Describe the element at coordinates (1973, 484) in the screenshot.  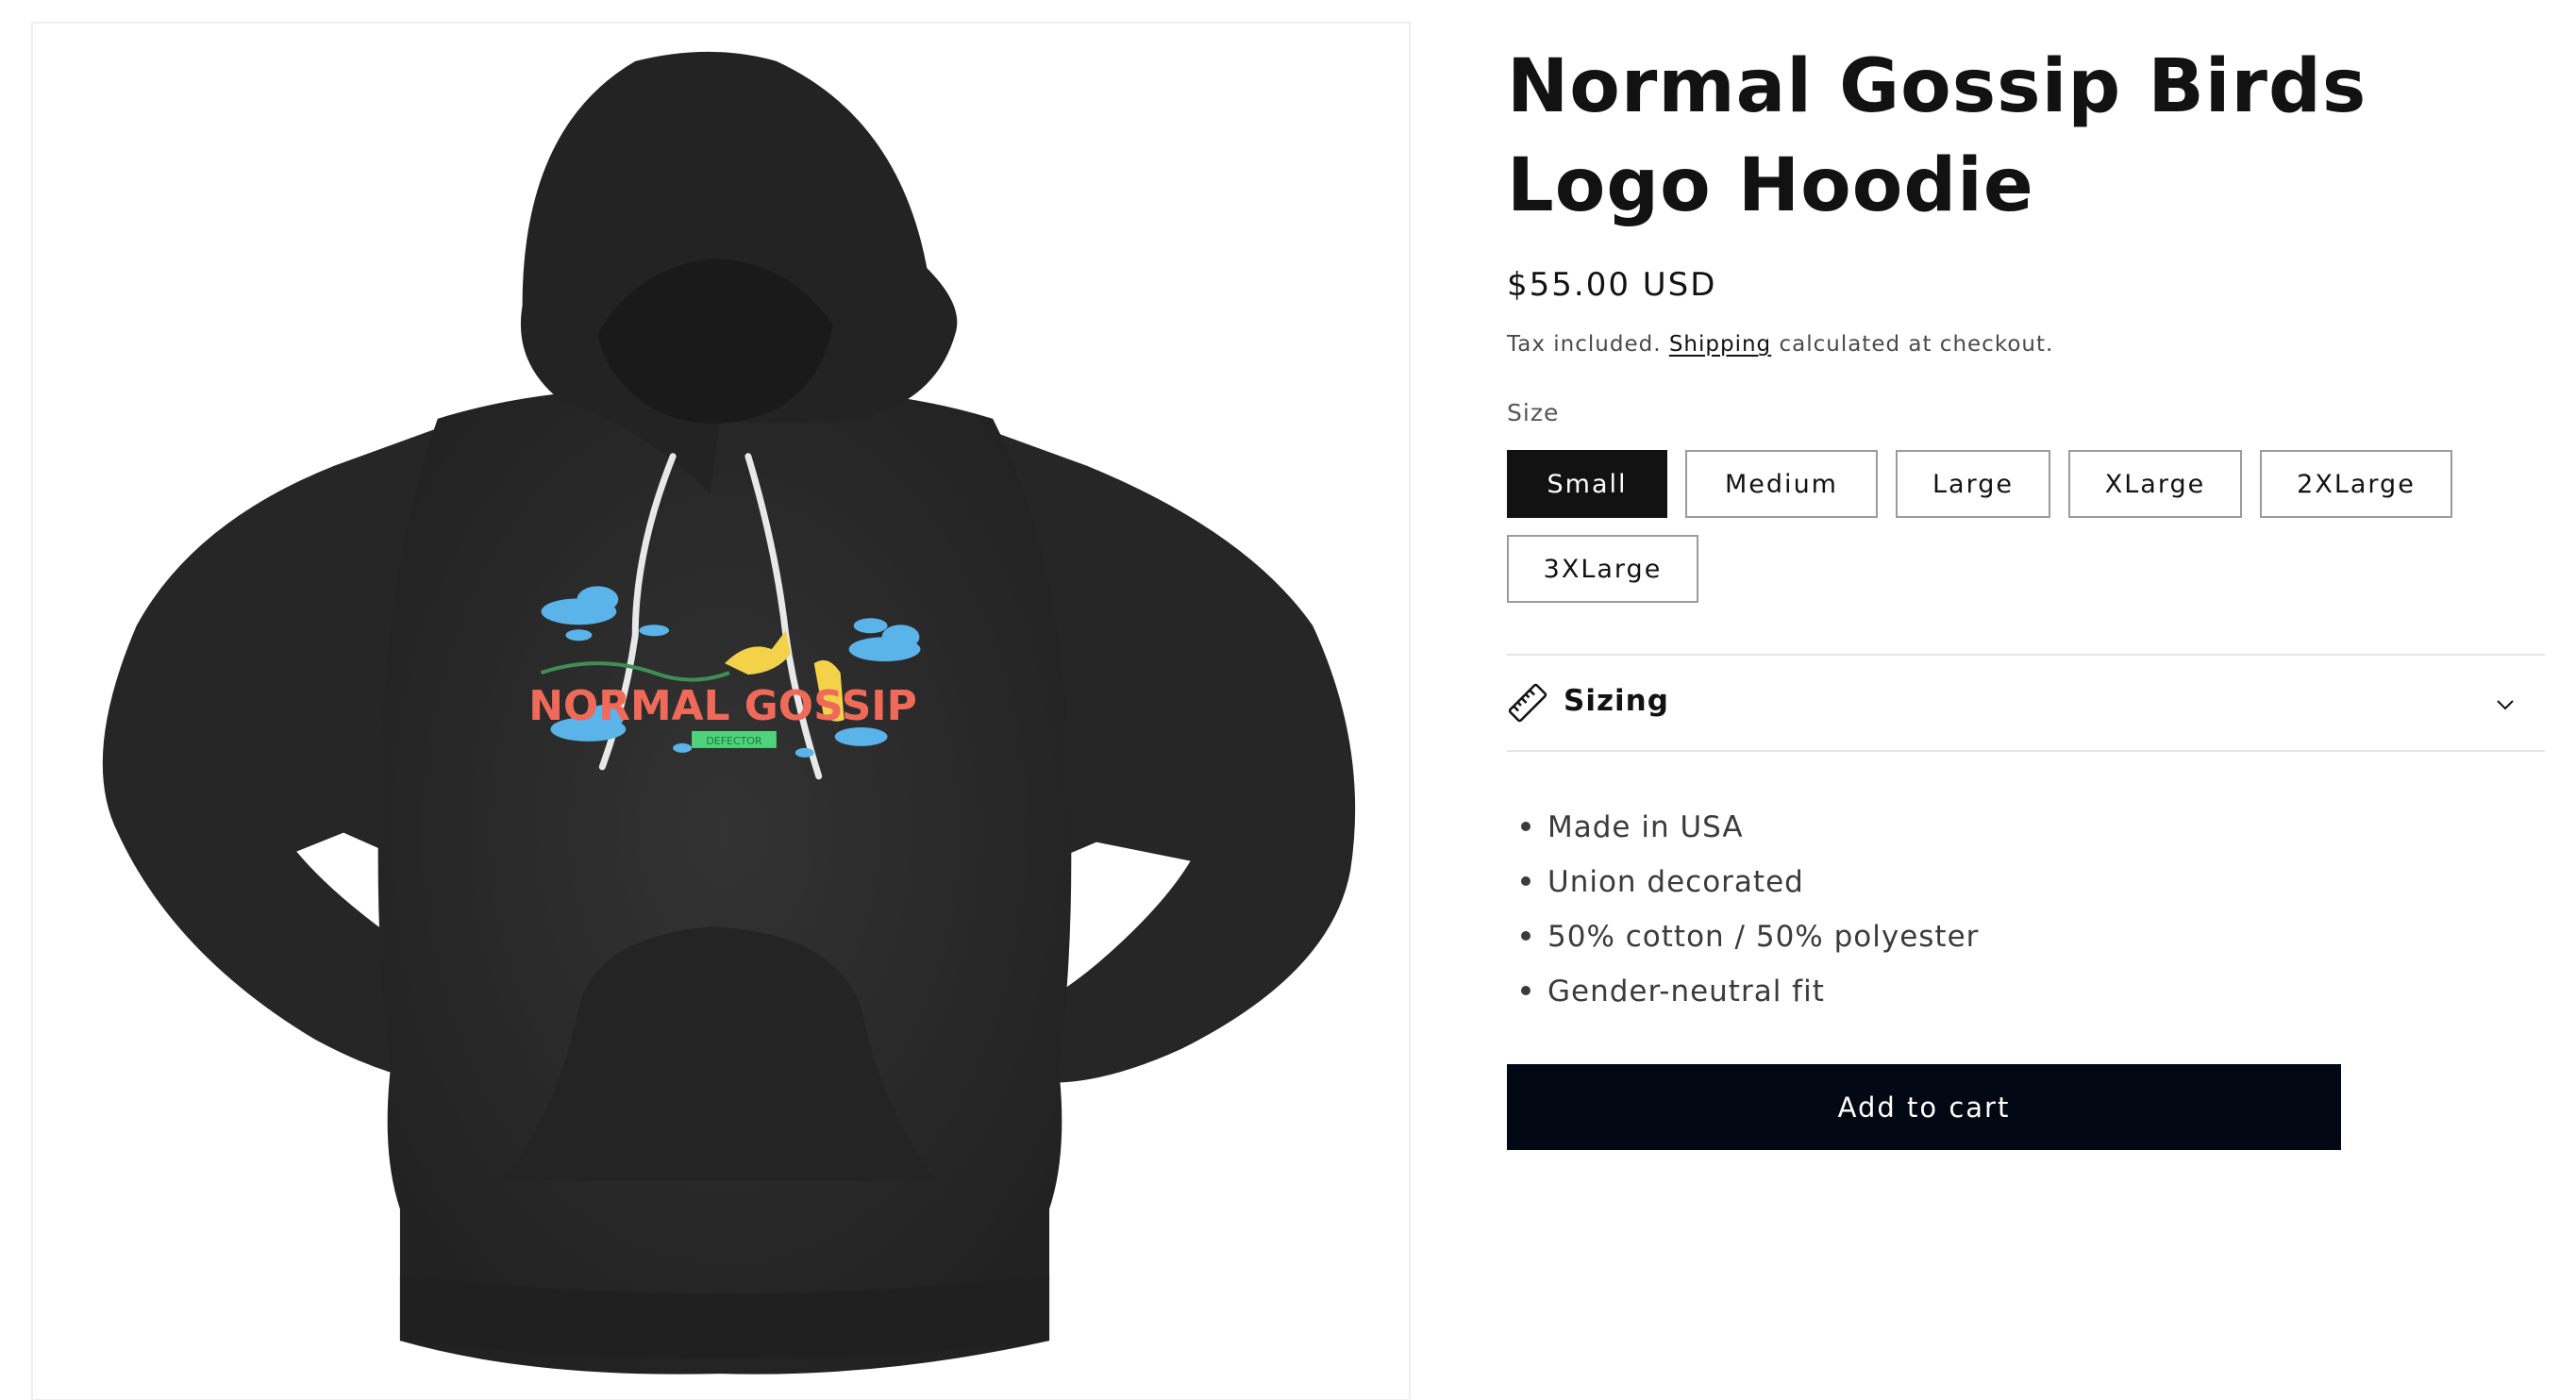
I see `size-option-large: Large` at that location.